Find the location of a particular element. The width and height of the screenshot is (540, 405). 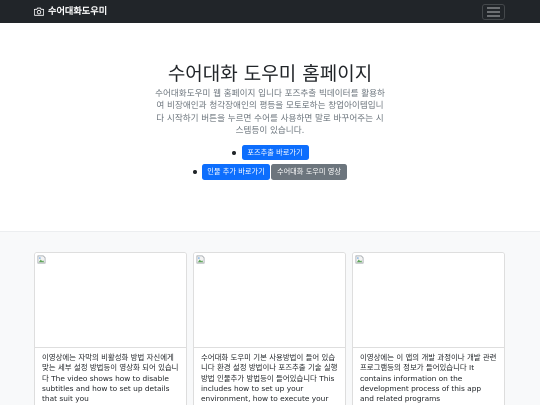

list-item: 포즈추출 바로가기 is located at coordinates (270, 152).